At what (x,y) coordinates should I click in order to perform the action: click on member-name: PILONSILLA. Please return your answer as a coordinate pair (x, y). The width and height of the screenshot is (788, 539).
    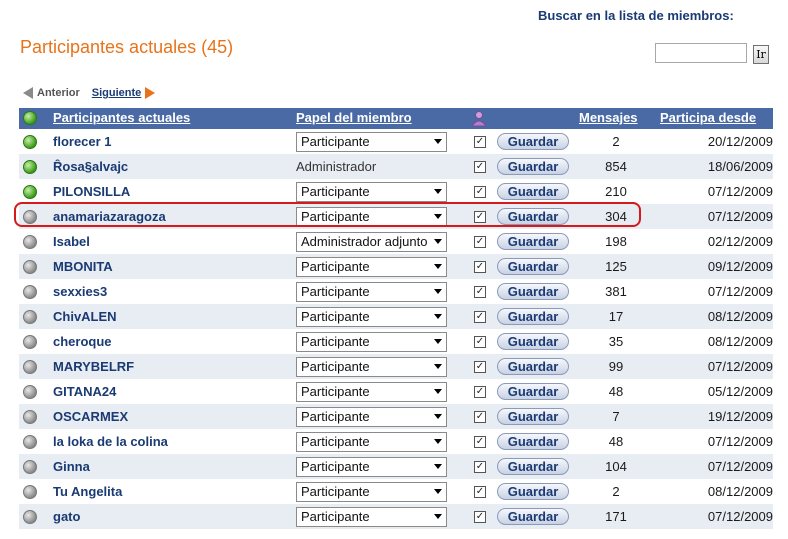
    Looking at the image, I should click on (91, 191).